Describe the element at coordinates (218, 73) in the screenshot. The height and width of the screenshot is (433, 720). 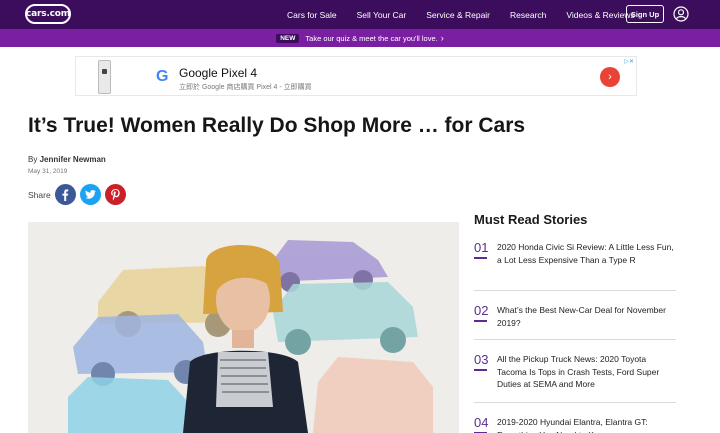
I see `ad-title: Google Pixel 4` at that location.